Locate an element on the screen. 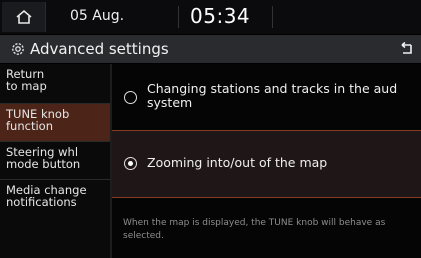 The image size is (421, 258). gear-icon is located at coordinates (18, 49).